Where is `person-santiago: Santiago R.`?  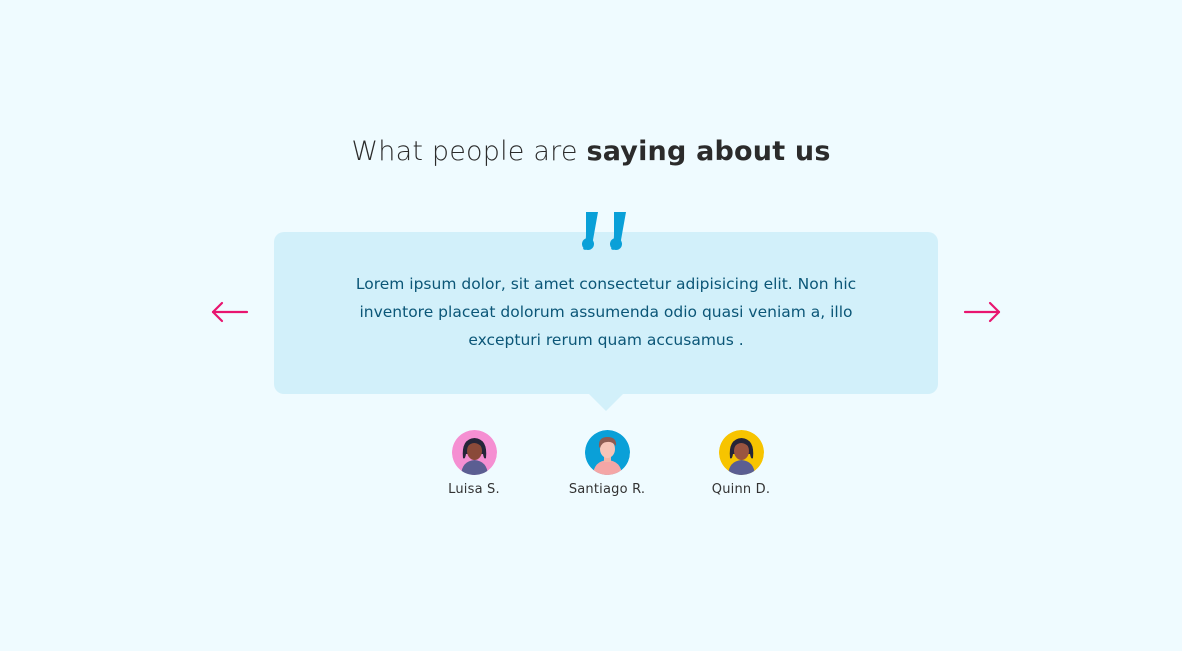
person-santiago: Santiago R. is located at coordinates (607, 463).